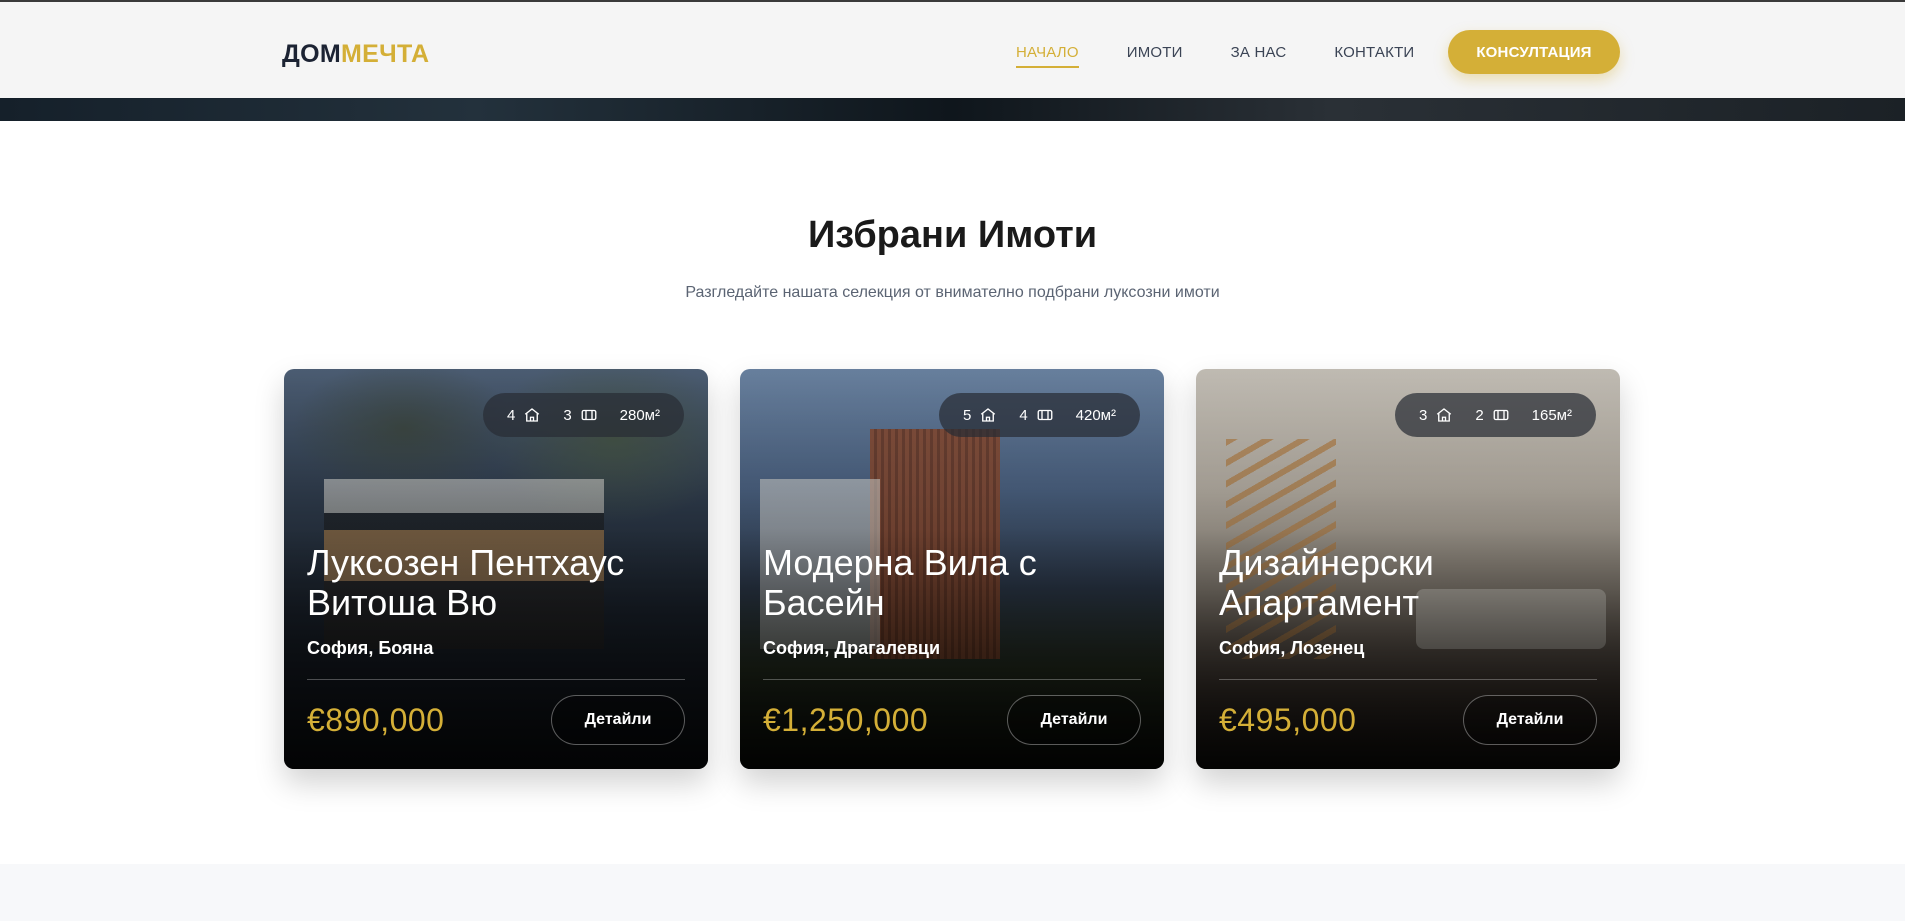  I want to click on property-location: София, Драгалевци, so click(852, 648).